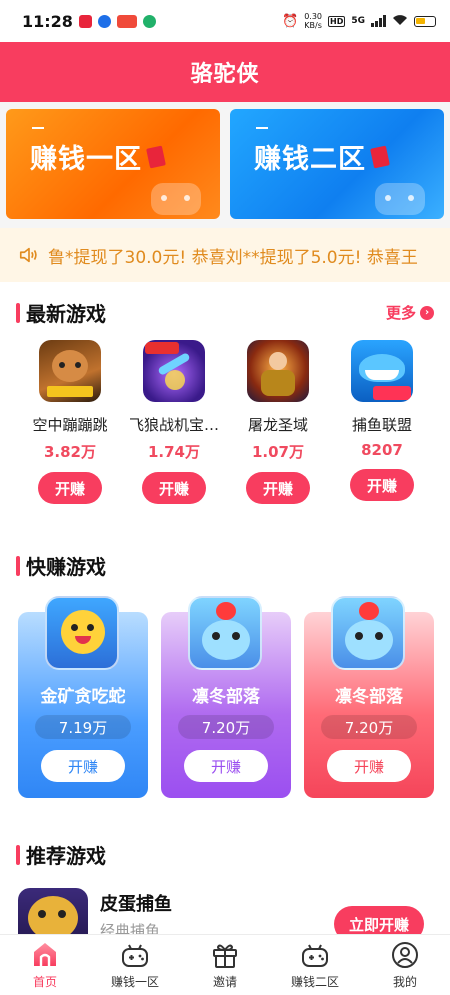 The width and height of the screenshot is (450, 995). I want to click on fighter-jet-game-icon, so click(174, 371).